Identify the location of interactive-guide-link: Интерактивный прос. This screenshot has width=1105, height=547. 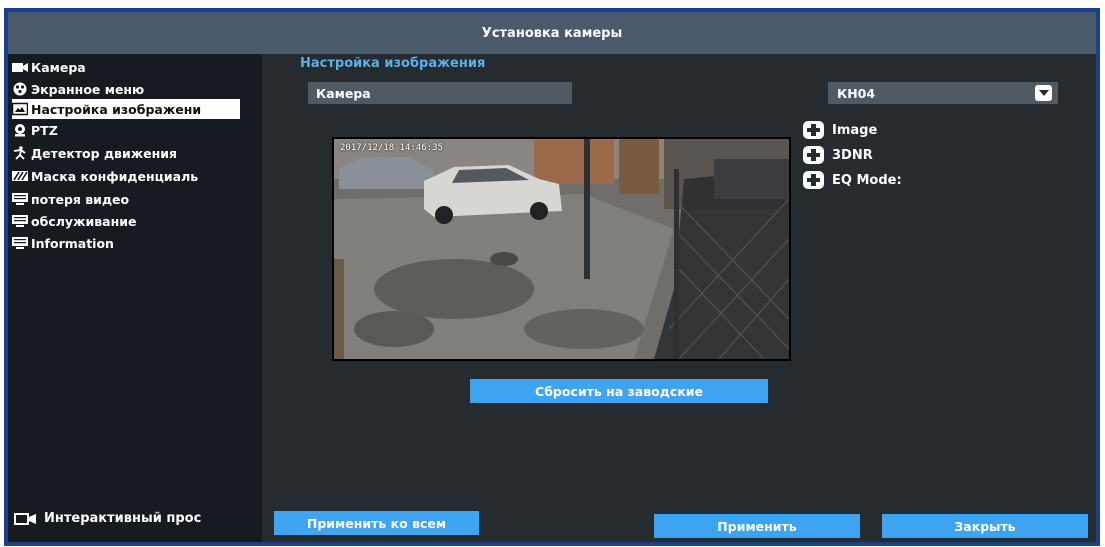
(107, 518).